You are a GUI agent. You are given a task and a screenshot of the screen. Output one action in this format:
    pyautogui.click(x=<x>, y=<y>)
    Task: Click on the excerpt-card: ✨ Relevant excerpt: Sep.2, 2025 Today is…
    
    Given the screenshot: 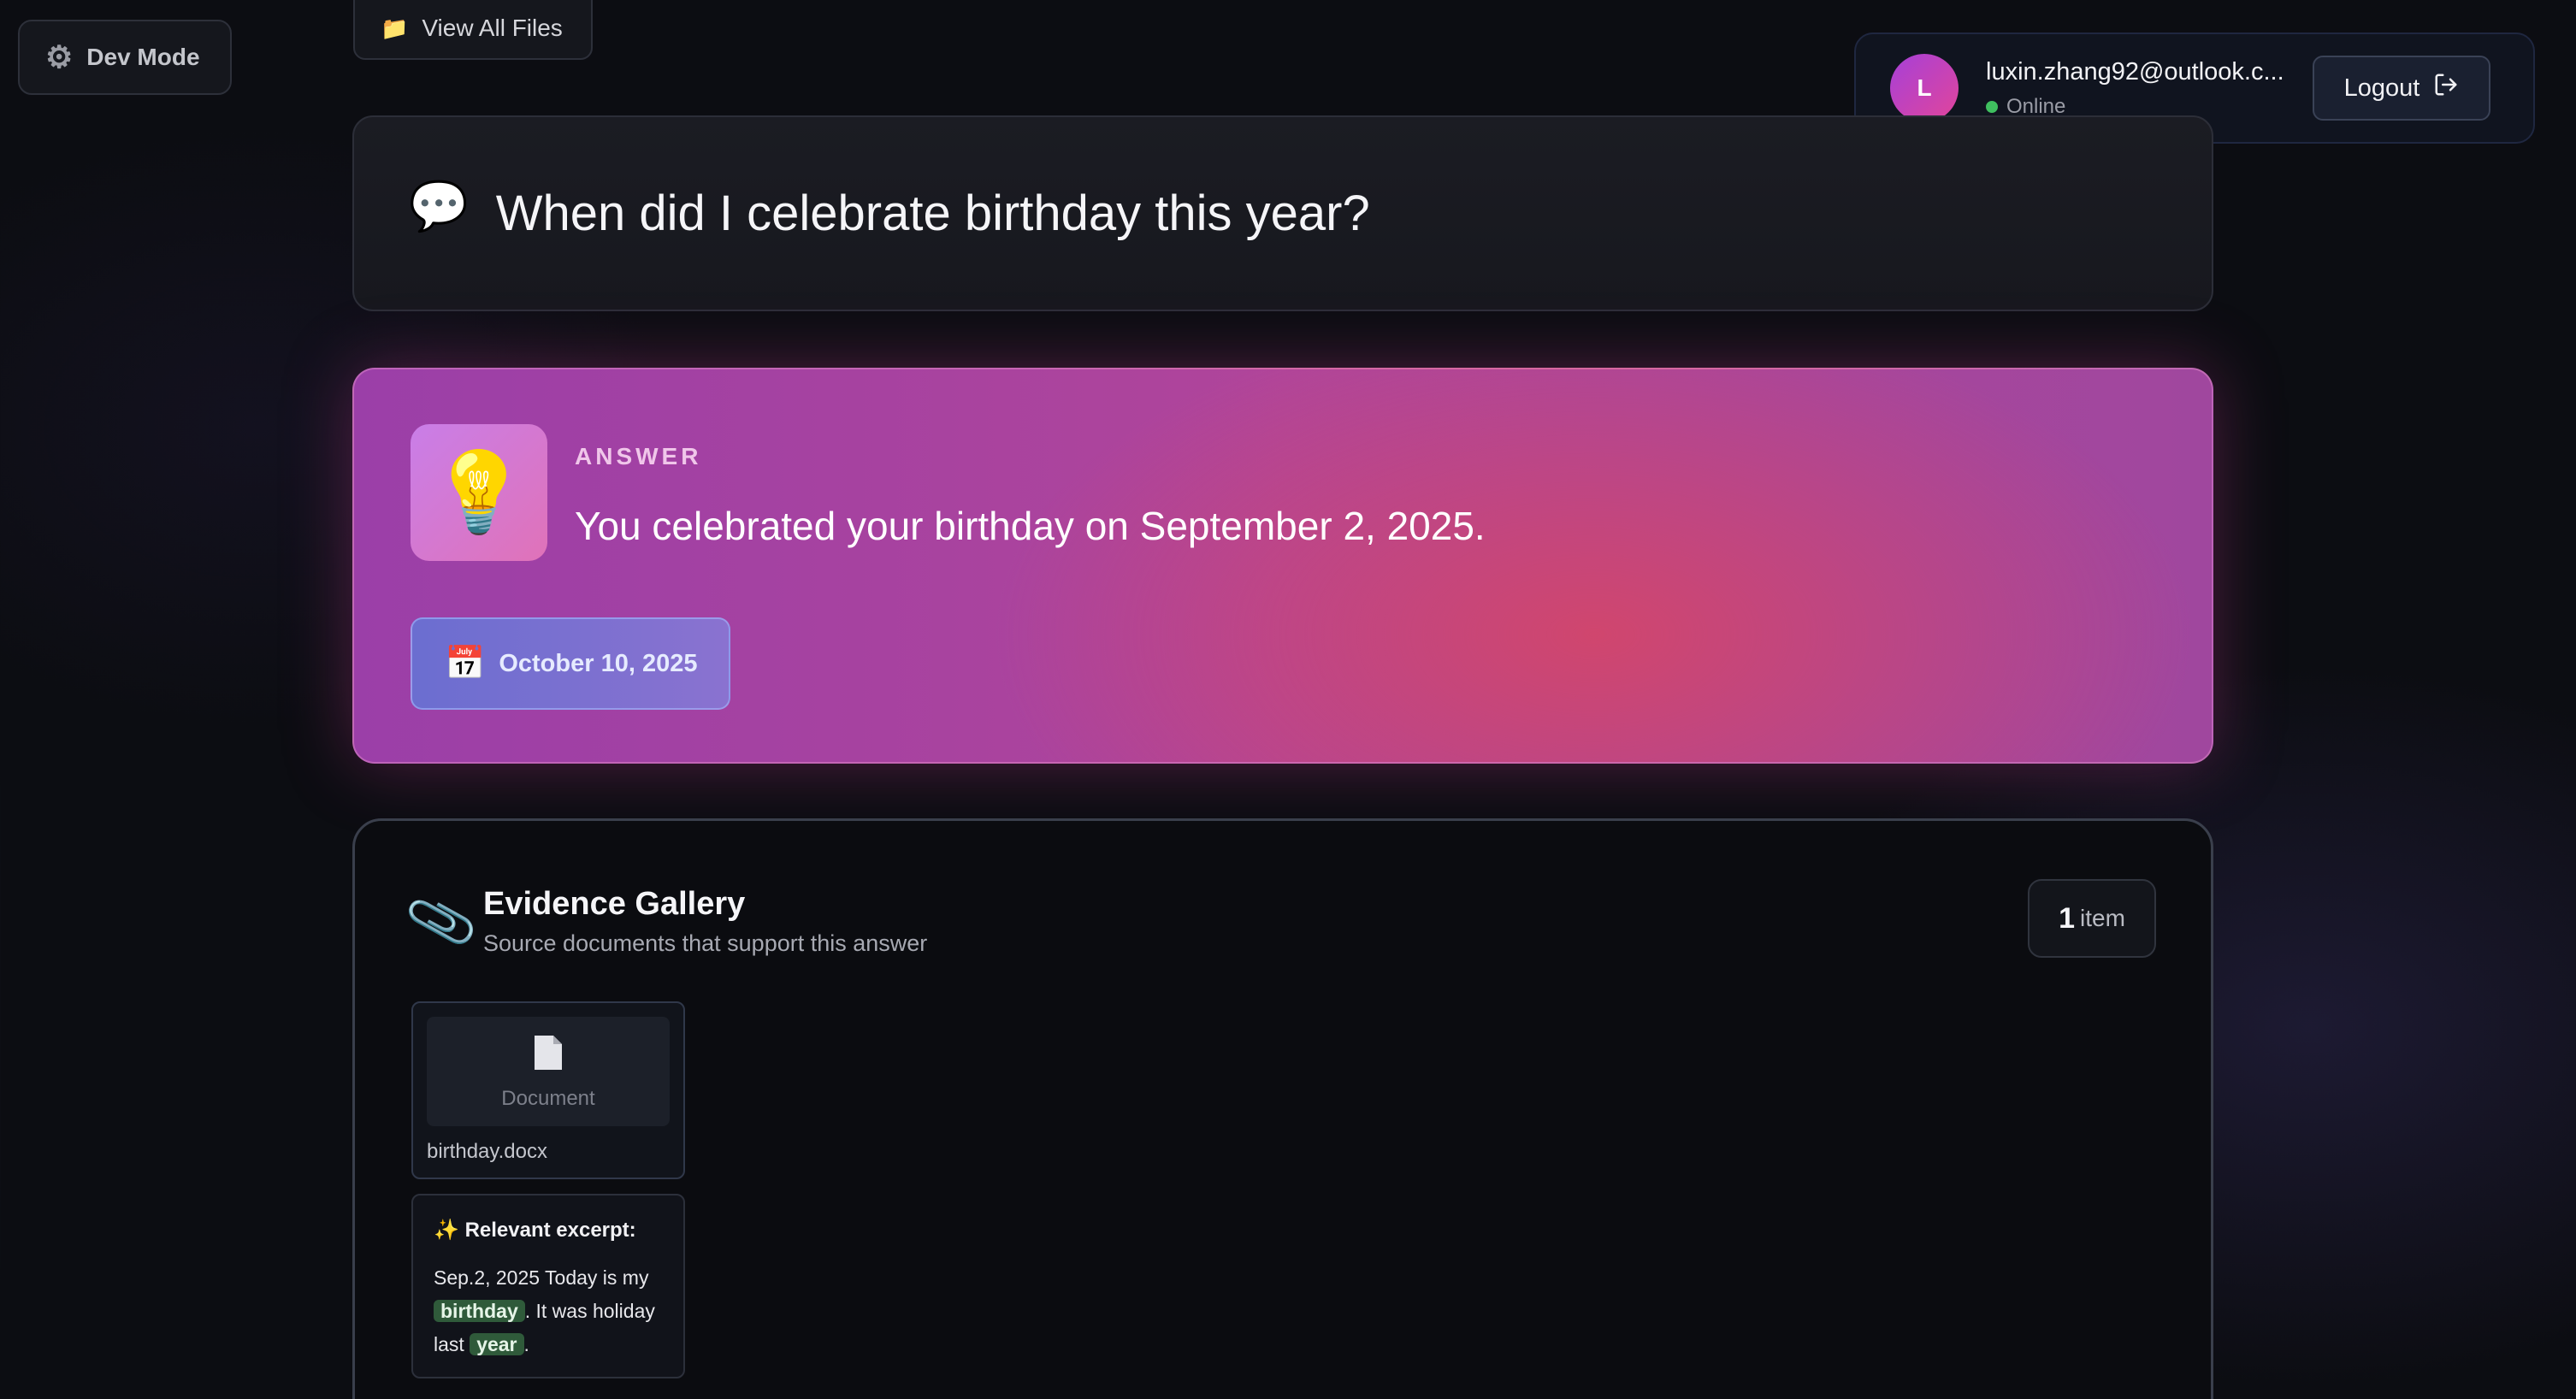 What is the action you would take?
    pyautogui.click(x=548, y=1286)
    